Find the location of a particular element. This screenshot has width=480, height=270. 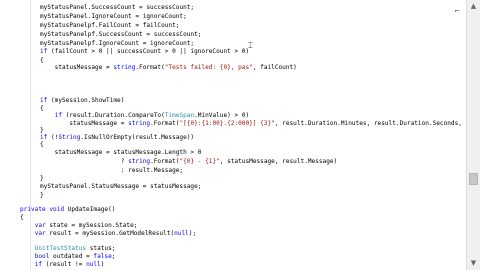

code-line: if (result != null) is located at coordinates (62, 264).